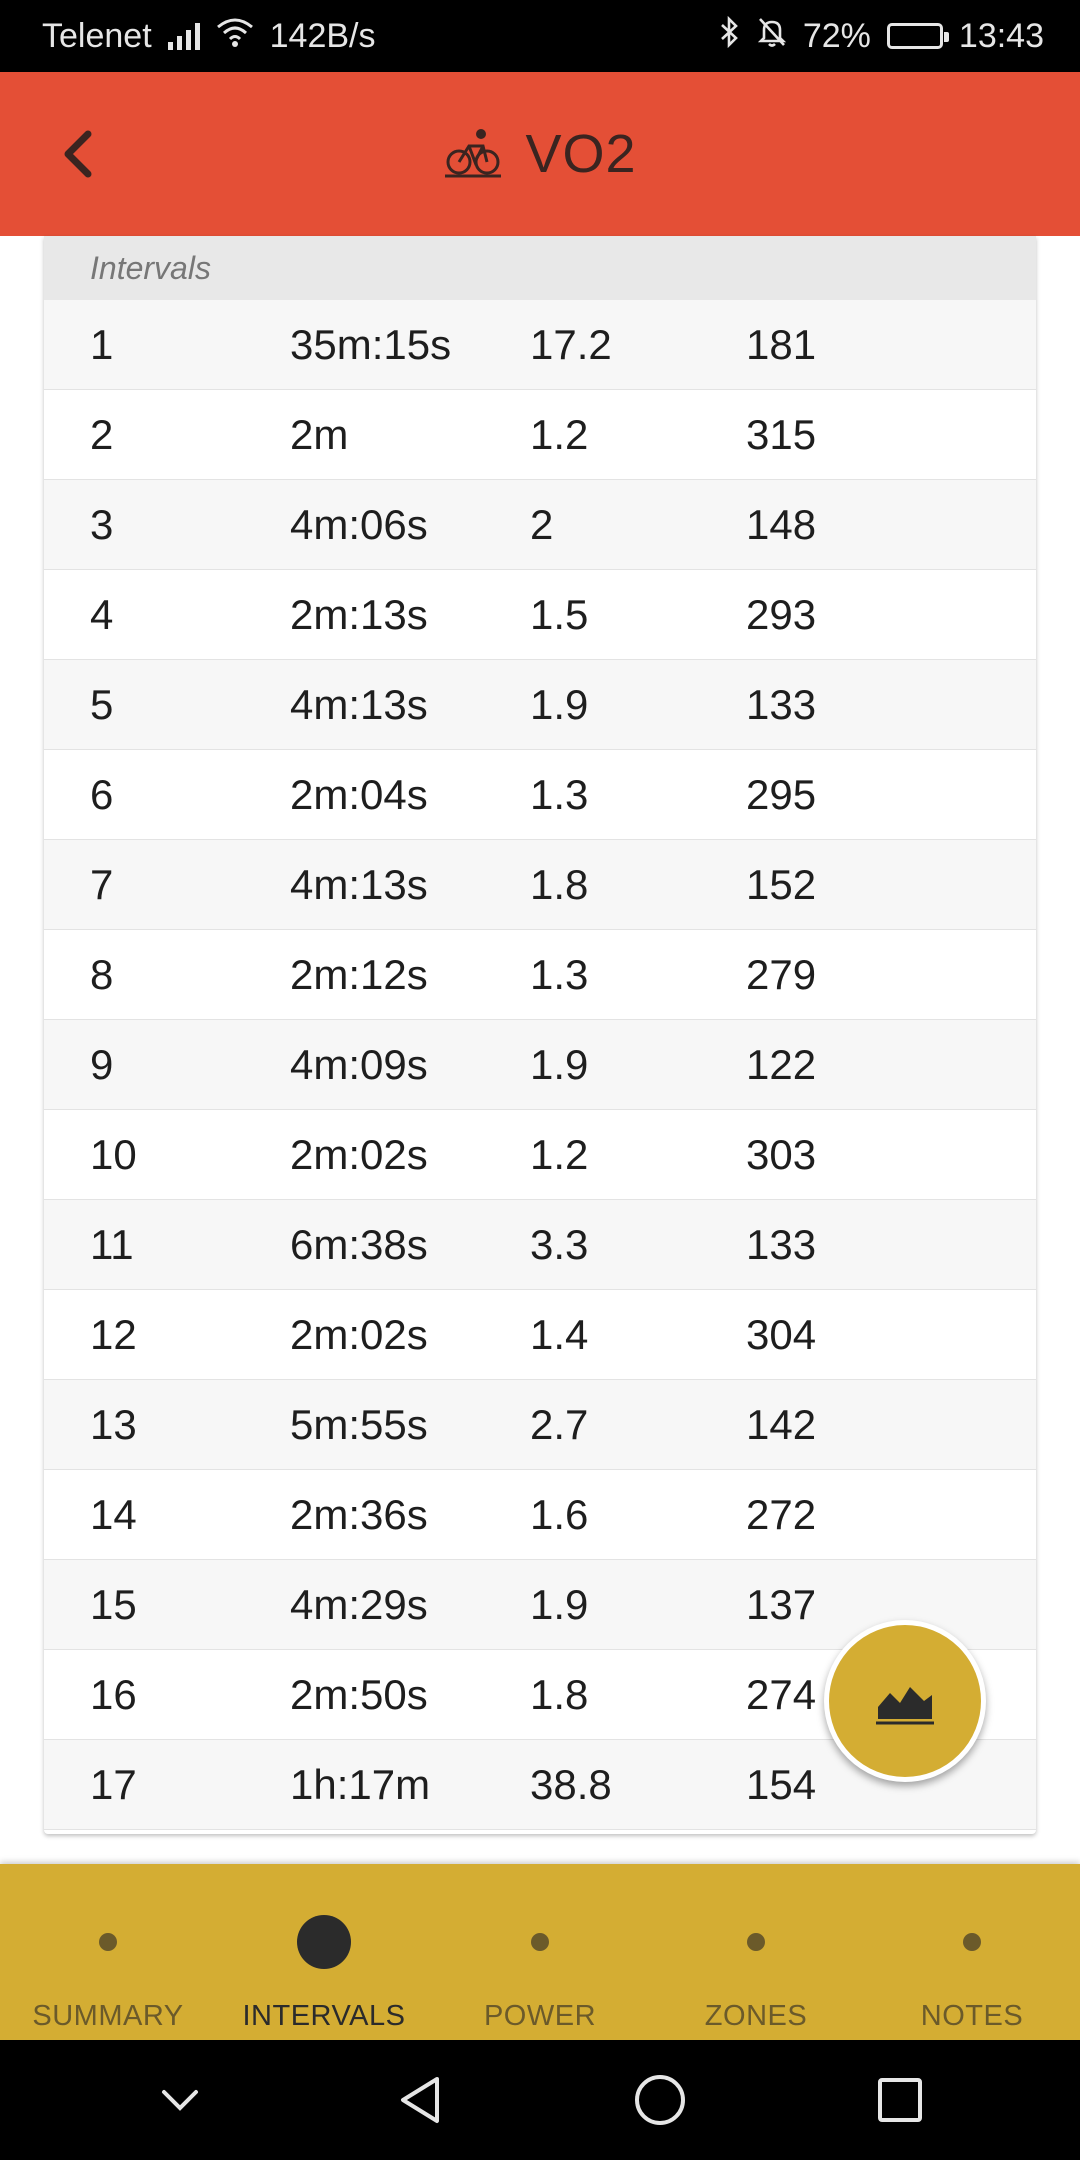  I want to click on interval-number: 7, so click(102, 884).